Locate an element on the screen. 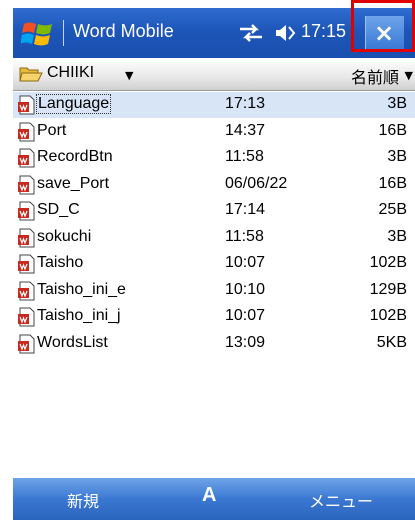 The height and width of the screenshot is (520, 415). file-modified: 14:37 is located at coordinates (245, 130).